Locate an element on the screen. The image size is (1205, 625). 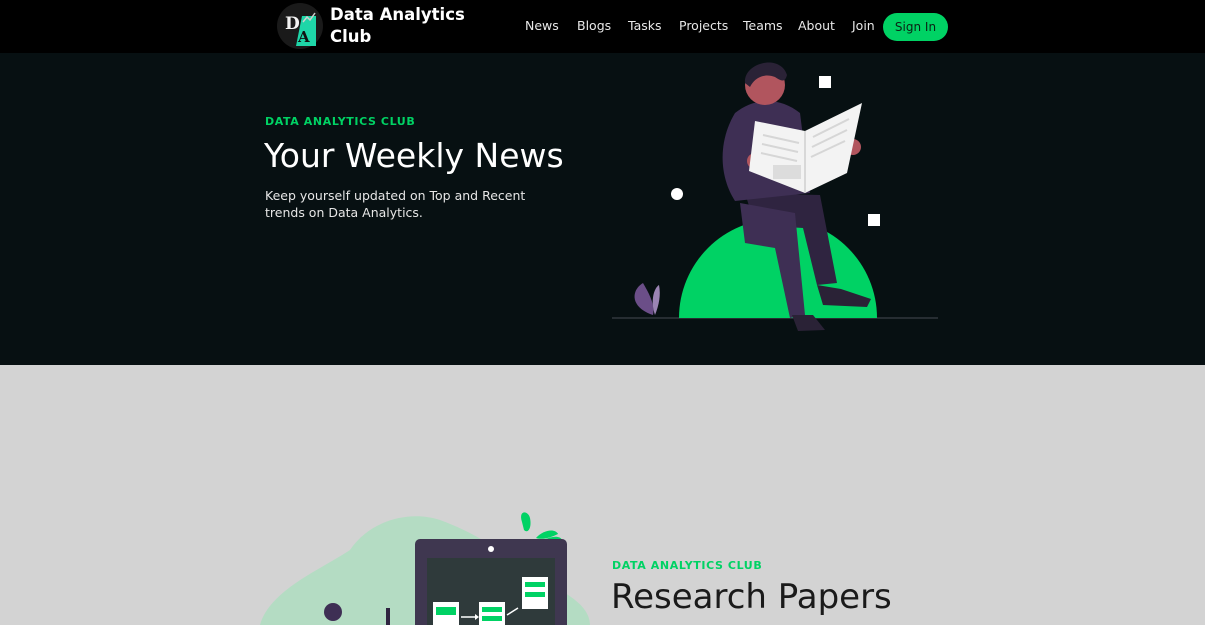
hero-title: Your Weekly News is located at coordinates (414, 155).